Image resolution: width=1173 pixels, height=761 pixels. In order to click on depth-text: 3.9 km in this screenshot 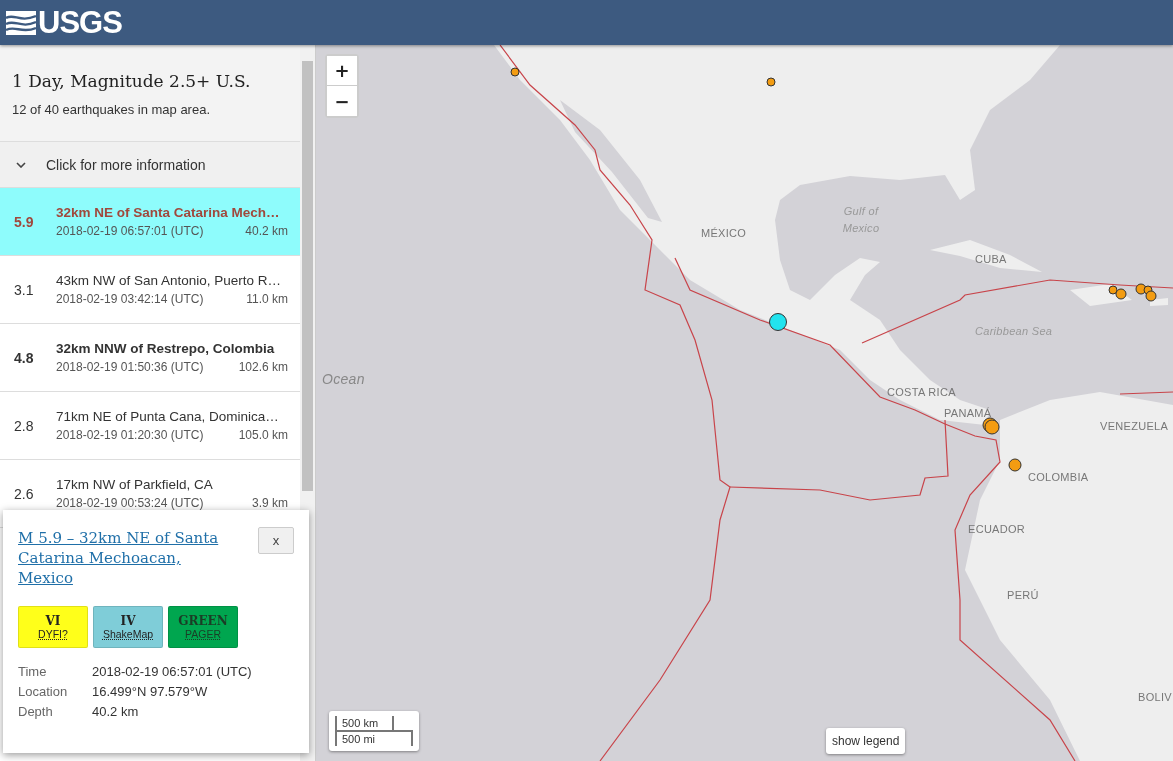, I will do `click(270, 503)`.